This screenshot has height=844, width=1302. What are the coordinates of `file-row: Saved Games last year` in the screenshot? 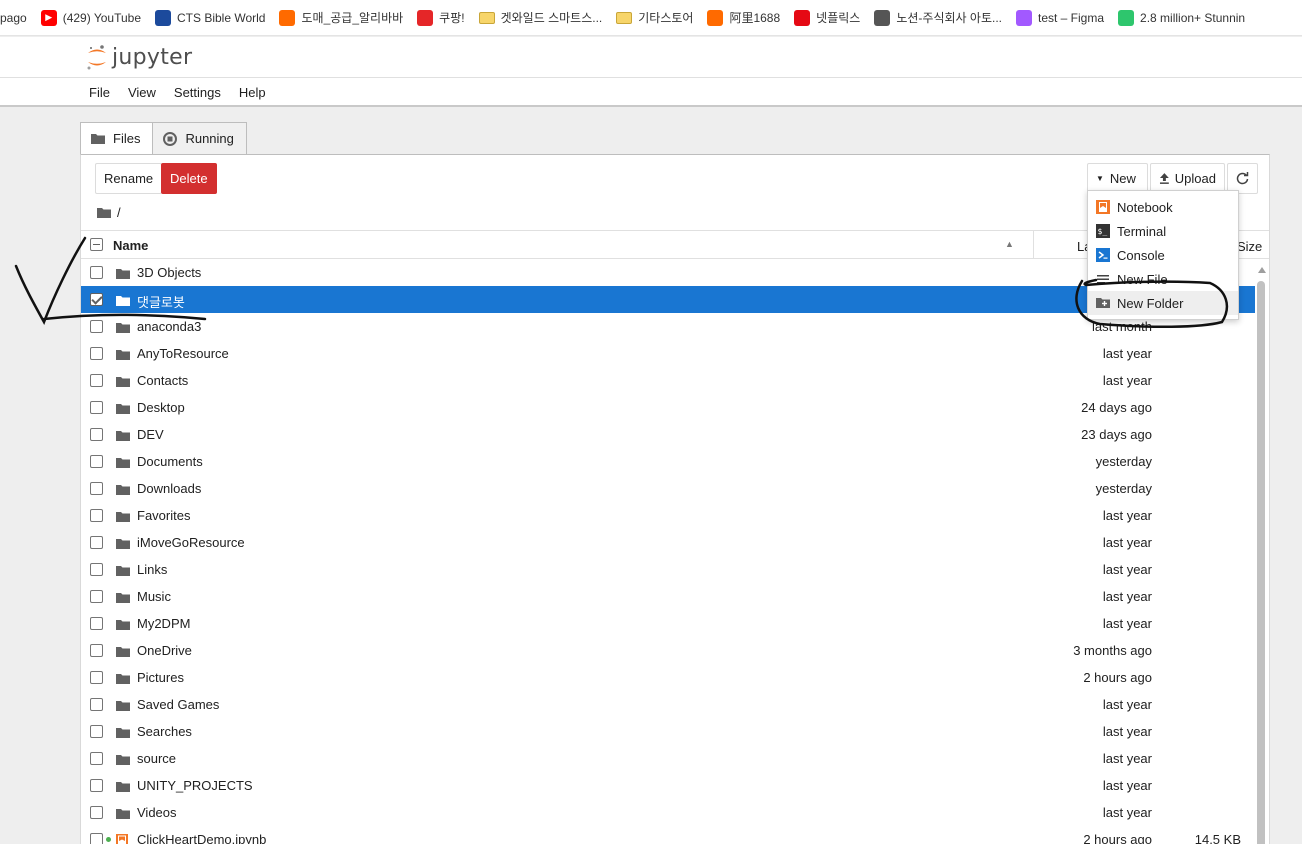 It's located at (668, 704).